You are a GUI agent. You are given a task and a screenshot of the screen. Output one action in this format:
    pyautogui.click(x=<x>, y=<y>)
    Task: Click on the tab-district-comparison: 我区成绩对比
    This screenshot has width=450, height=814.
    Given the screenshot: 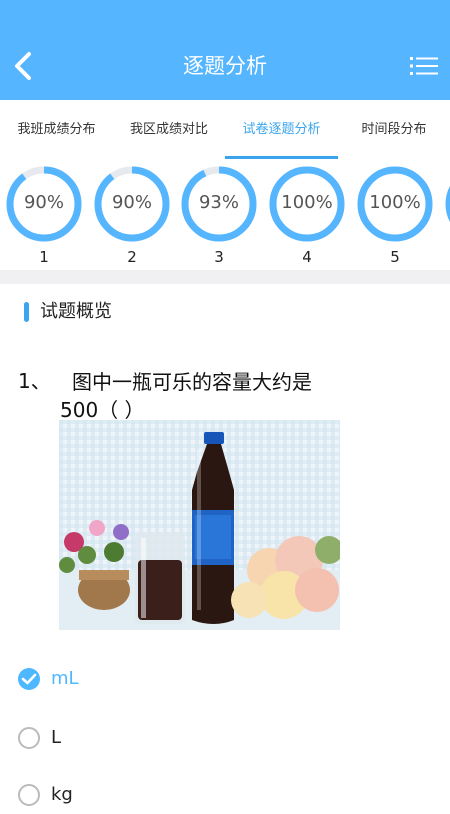 What is the action you would take?
    pyautogui.click(x=169, y=130)
    